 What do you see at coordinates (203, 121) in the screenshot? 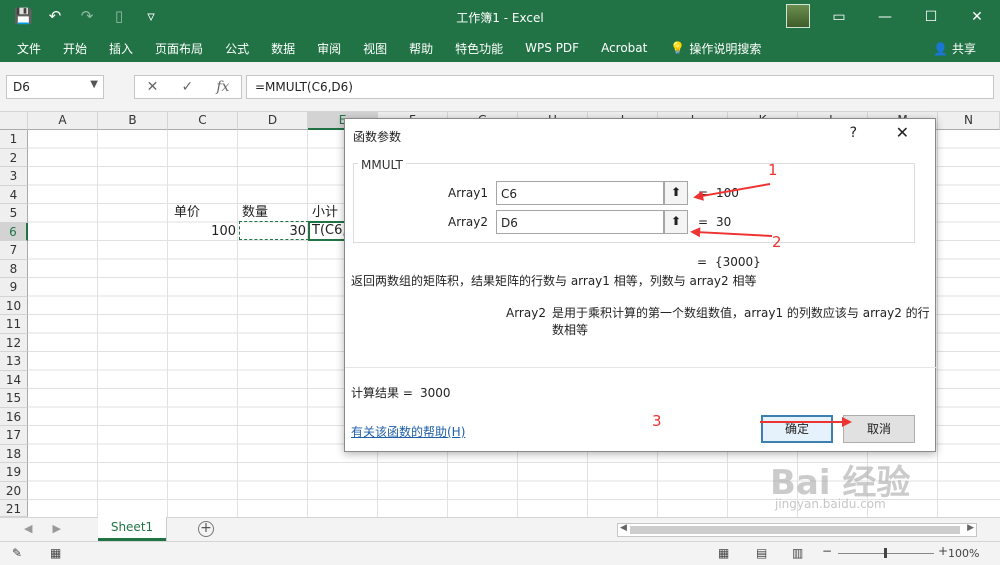
I see `column-header: C` at bounding box center [203, 121].